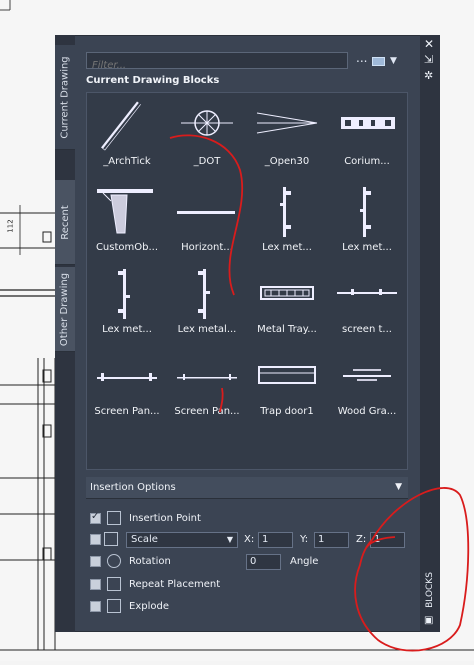 The width and height of the screenshot is (474, 665). Describe the element at coordinates (207, 138) in the screenshot. I see `block-tile: _DOT` at that location.